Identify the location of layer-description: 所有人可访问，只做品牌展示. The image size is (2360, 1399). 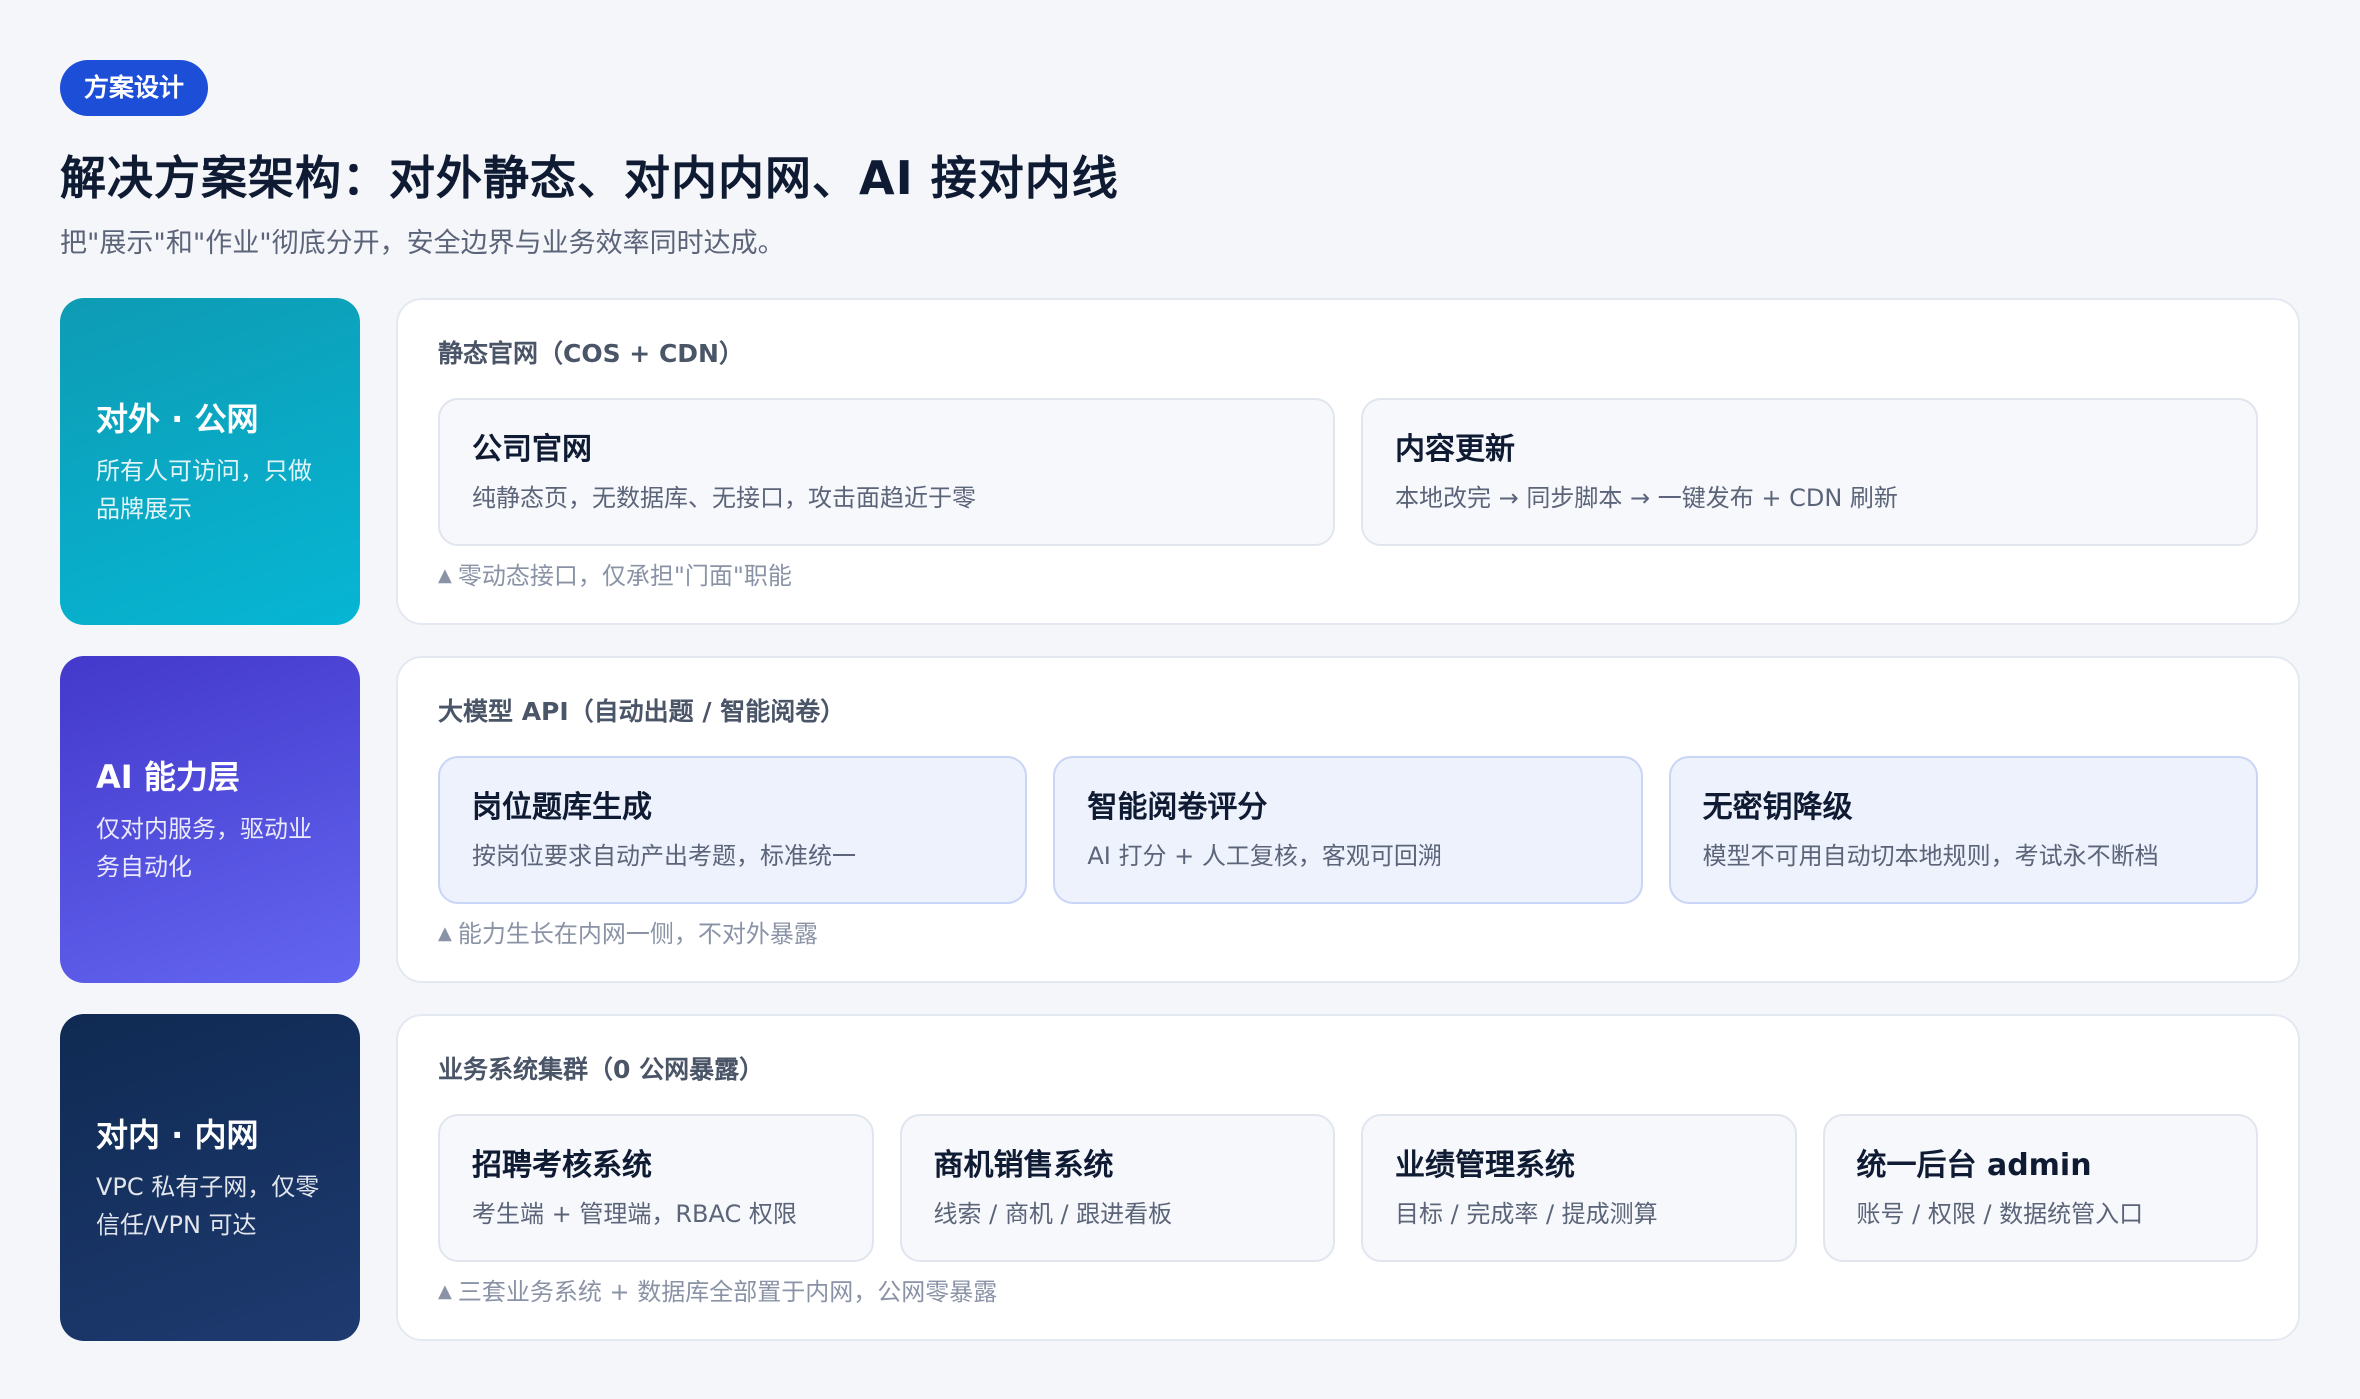
(204, 489).